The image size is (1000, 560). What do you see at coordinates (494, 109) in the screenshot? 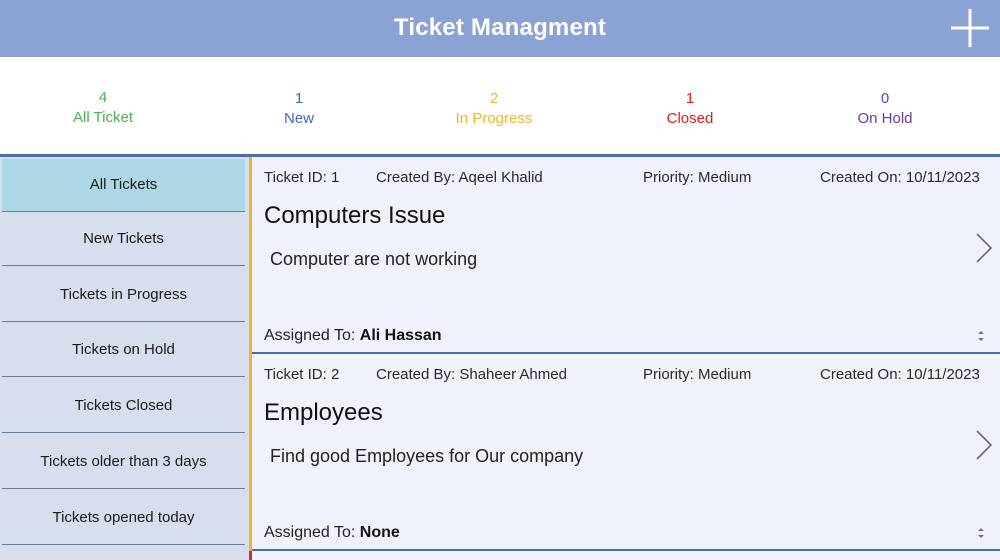
I see `stat-in-progress: 2 In Progress` at bounding box center [494, 109].